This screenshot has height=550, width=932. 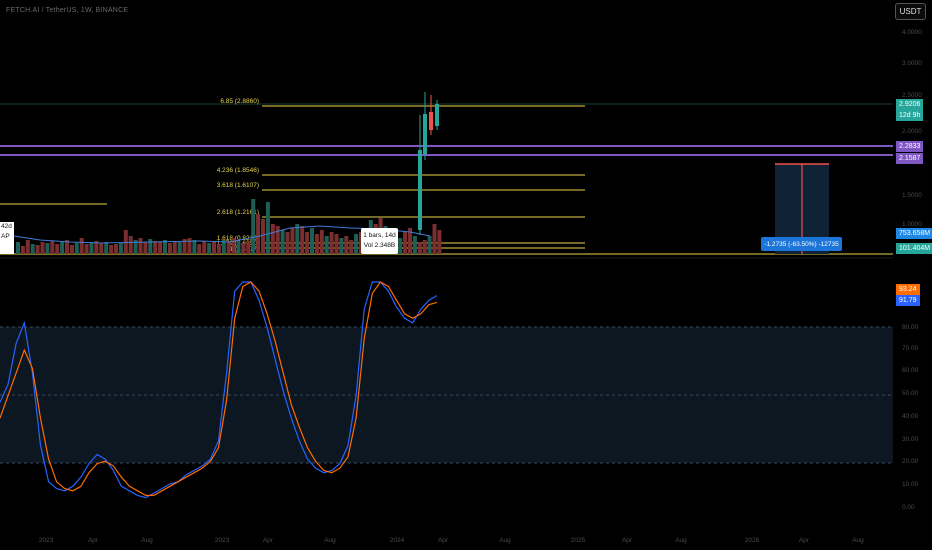 I want to click on fib-label: 4.236 (1.8546), so click(x=238, y=170).